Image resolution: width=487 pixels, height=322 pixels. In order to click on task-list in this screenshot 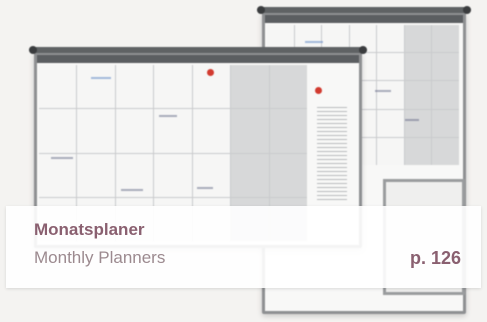, I will do `click(332, 155)`.